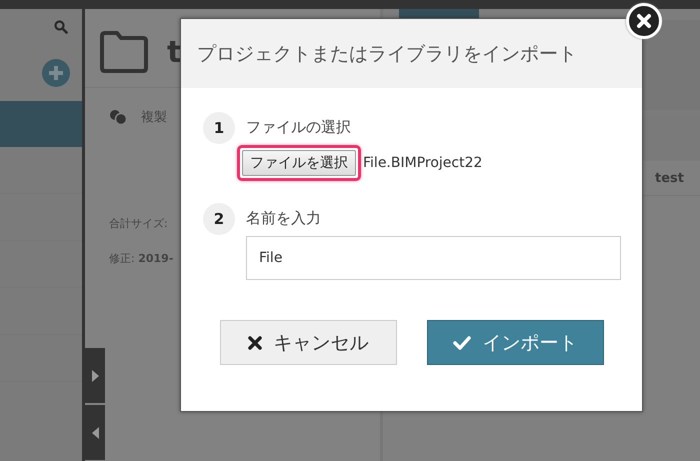 The image size is (700, 461). What do you see at coordinates (308, 342) in the screenshot?
I see `cancel-button: キャンセル` at bounding box center [308, 342].